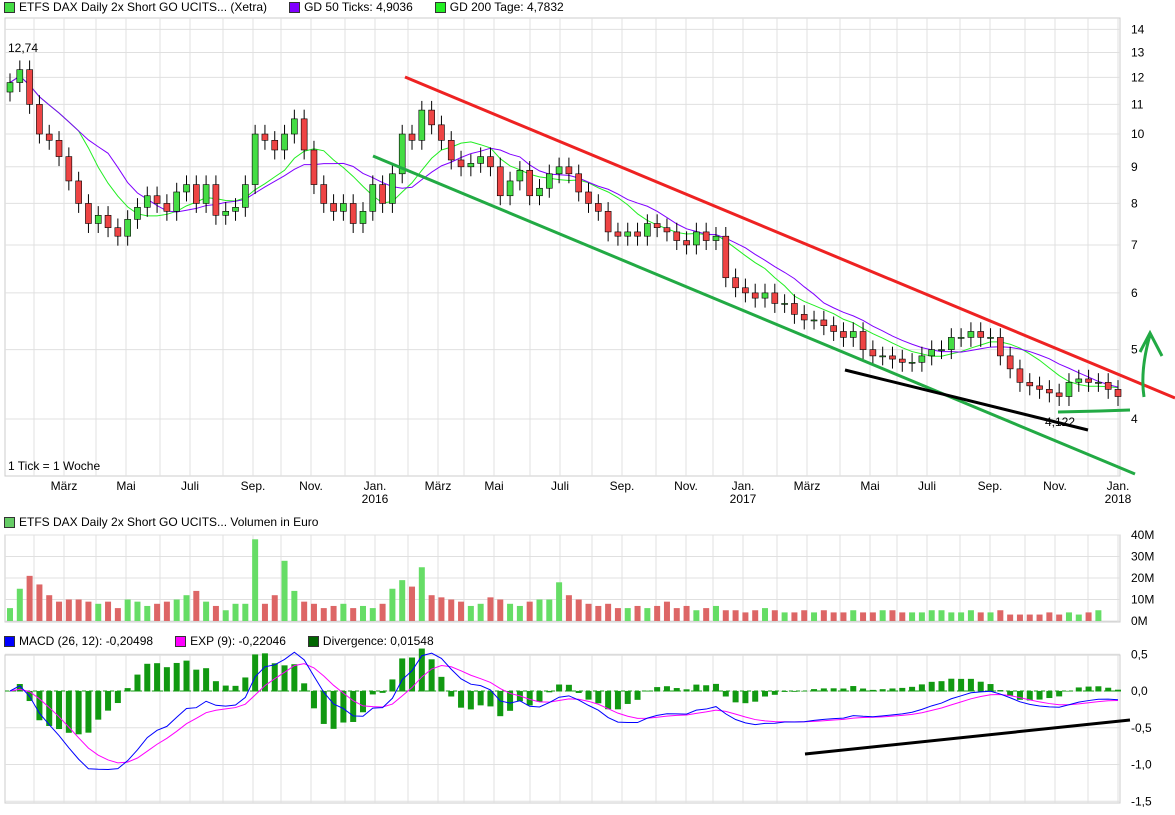  I want to click on y-tick-label: 12, so click(1138, 77).